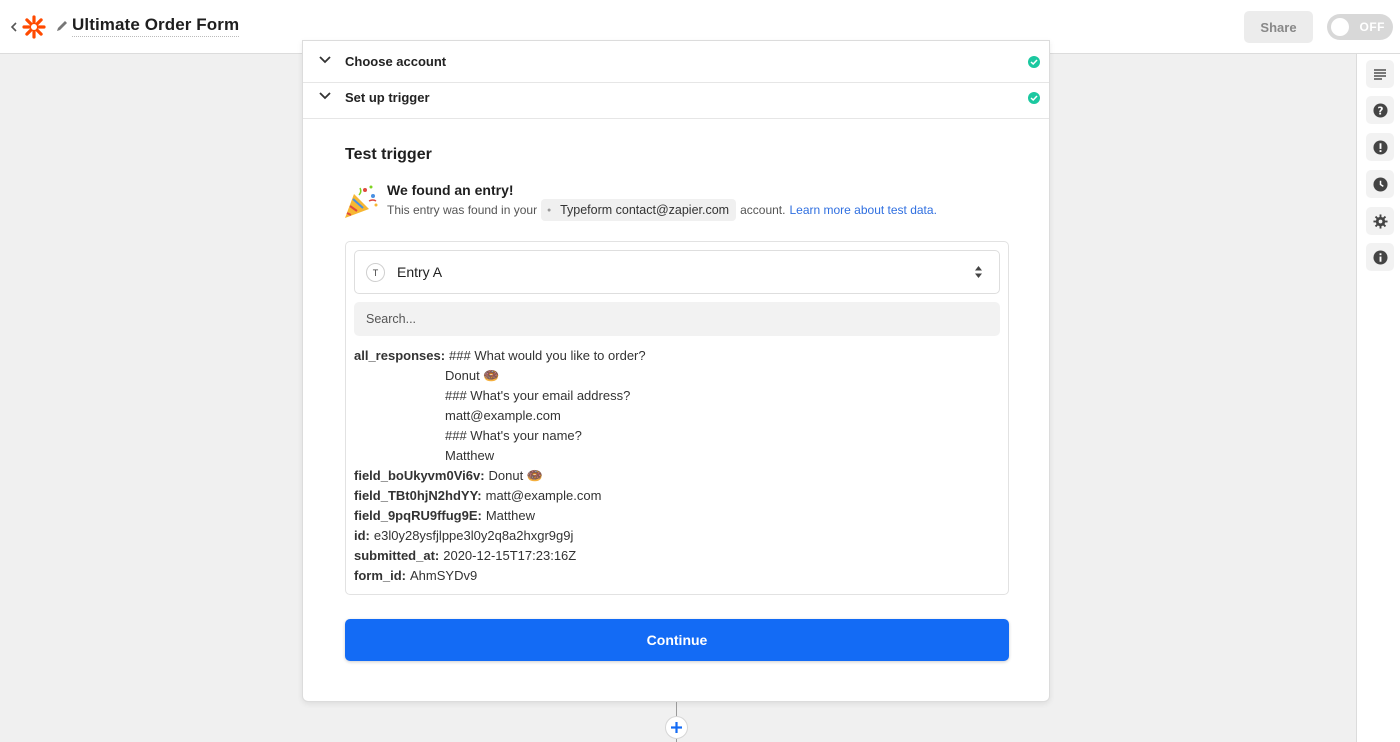 This screenshot has height=742, width=1400. What do you see at coordinates (549, 210) in the screenshot?
I see `typeform-icon: ●` at bounding box center [549, 210].